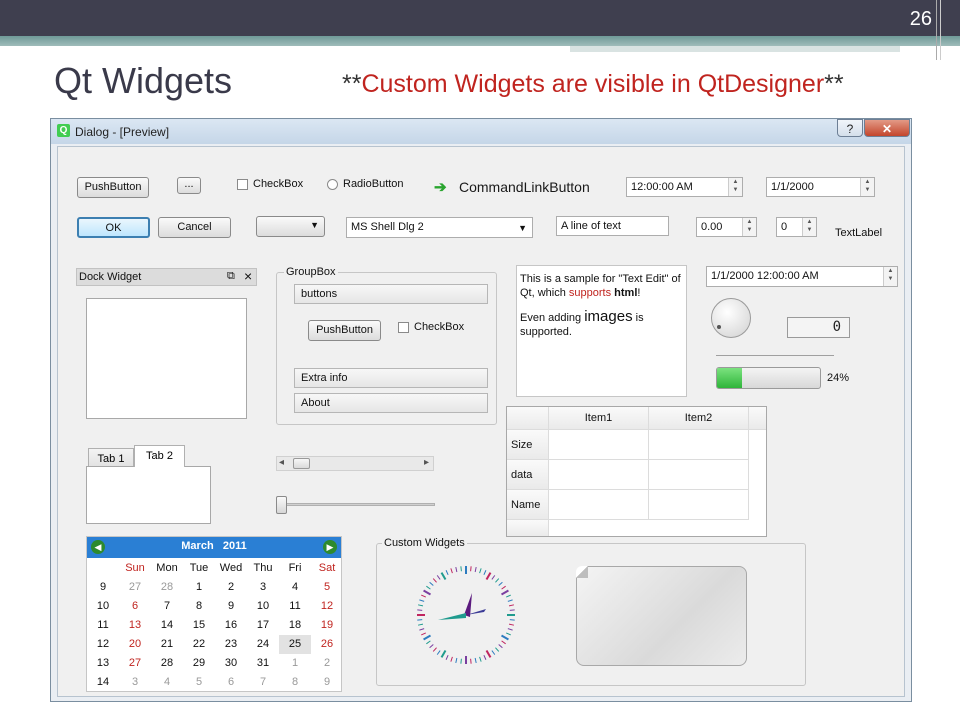  What do you see at coordinates (111, 458) in the screenshot?
I see `tab-1: Tab 1` at bounding box center [111, 458].